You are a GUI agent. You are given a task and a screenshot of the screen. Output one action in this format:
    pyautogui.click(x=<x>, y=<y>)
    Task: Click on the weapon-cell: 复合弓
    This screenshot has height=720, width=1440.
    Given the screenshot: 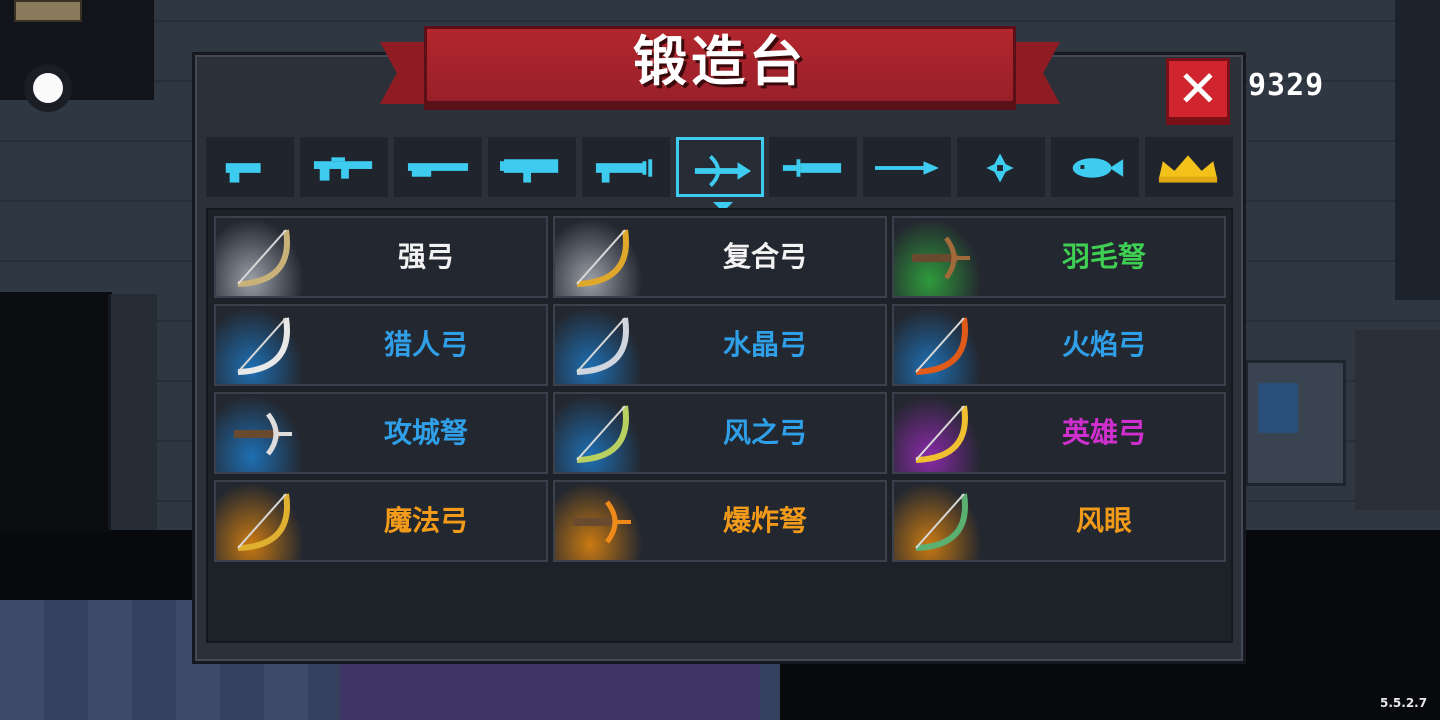 What is the action you would take?
    pyautogui.click(x=720, y=257)
    